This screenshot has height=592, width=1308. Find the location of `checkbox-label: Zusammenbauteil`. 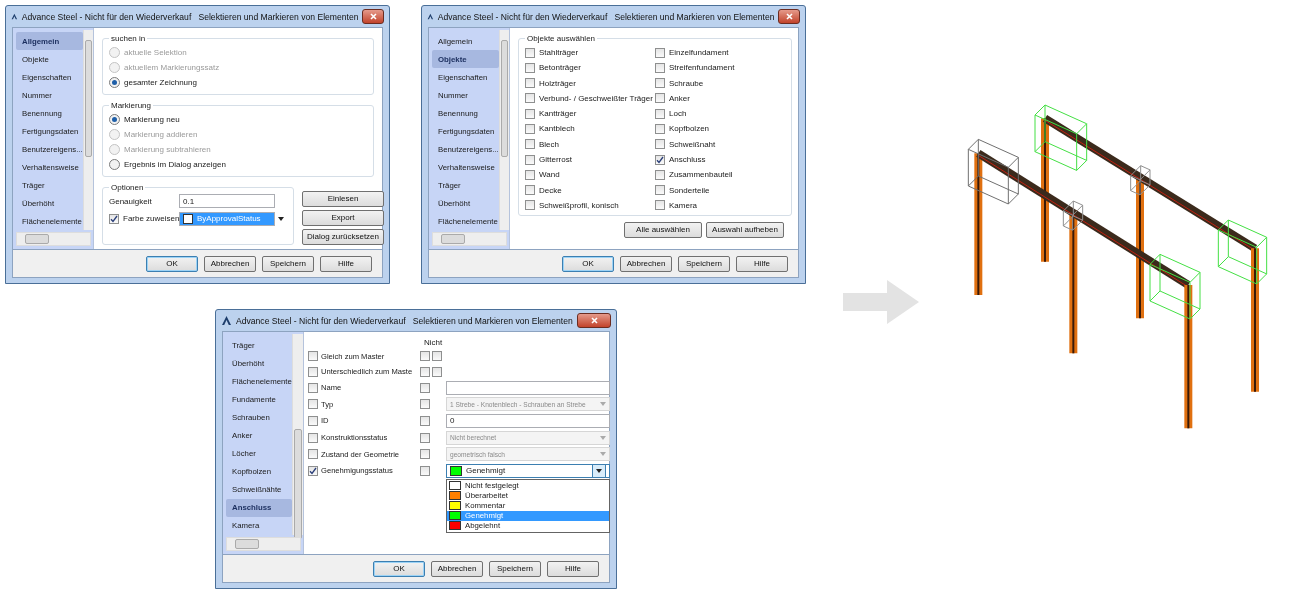

checkbox-label: Zusammenbauteil is located at coordinates (701, 175).